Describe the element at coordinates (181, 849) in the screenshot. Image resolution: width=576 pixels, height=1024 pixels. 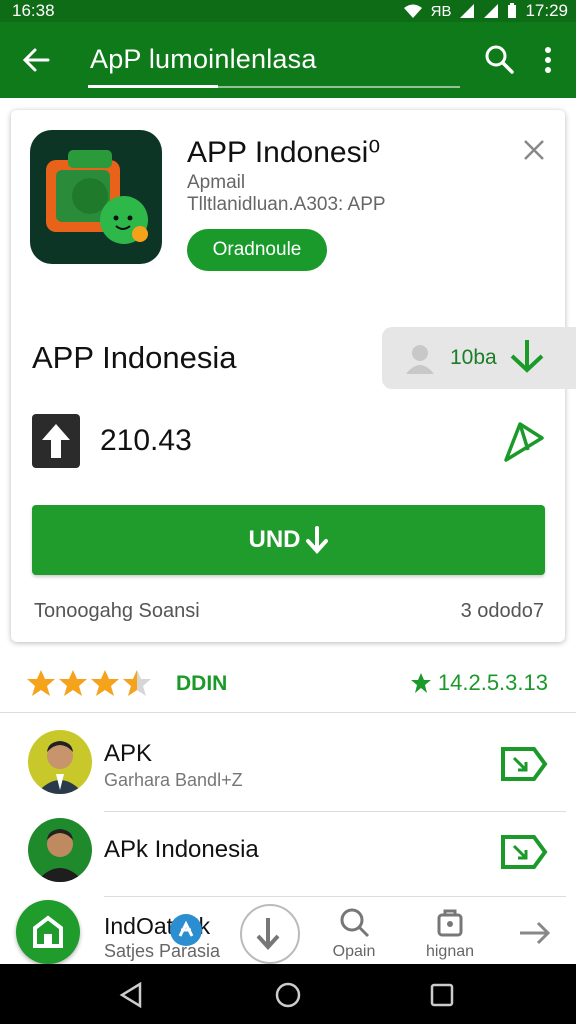
I see `list-item-title: APk Indonesia` at that location.